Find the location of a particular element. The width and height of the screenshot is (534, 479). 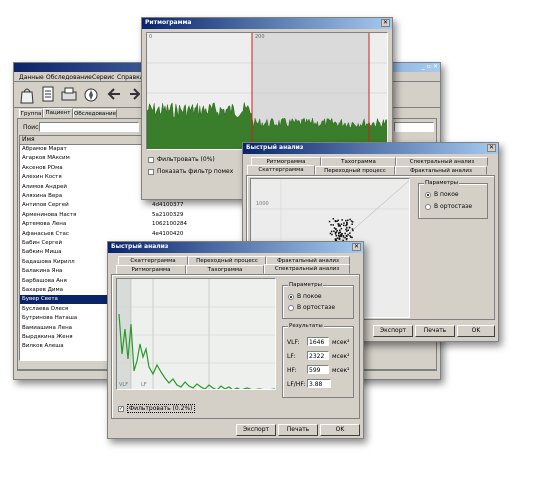

radio-rest-dot is located at coordinates (428, 194).